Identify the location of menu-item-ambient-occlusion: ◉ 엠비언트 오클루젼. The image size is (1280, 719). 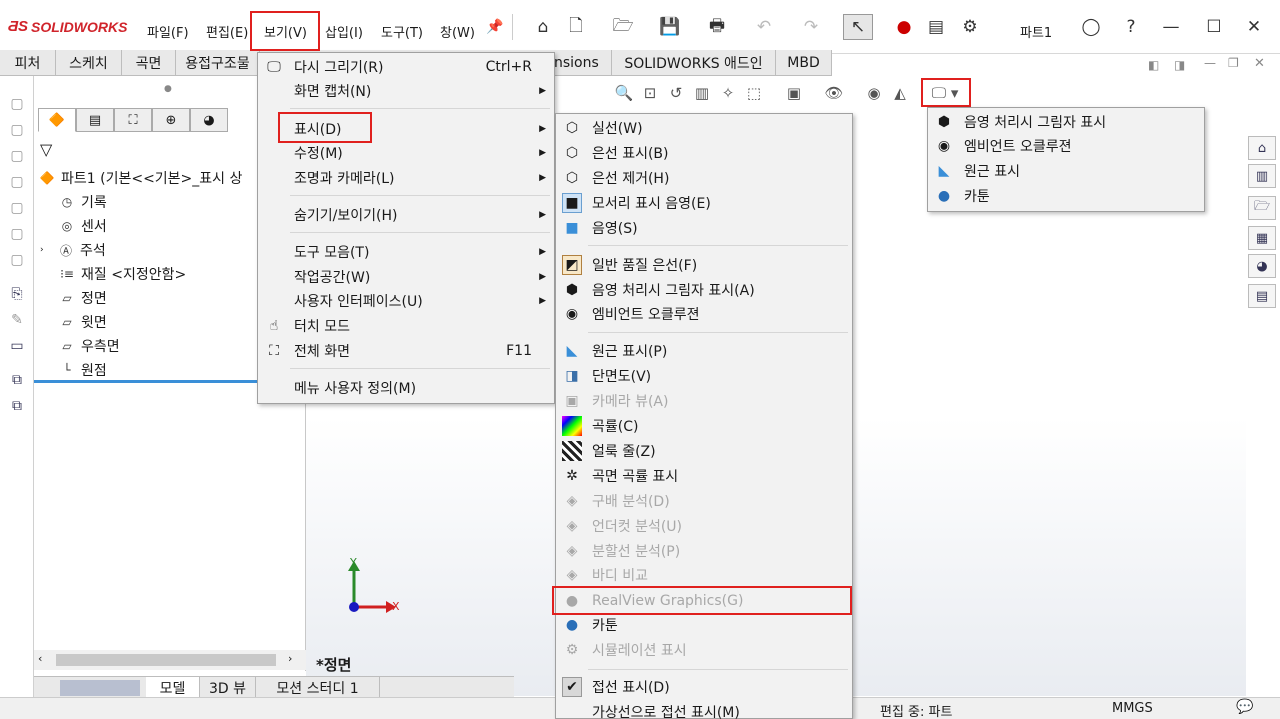
(704, 314).